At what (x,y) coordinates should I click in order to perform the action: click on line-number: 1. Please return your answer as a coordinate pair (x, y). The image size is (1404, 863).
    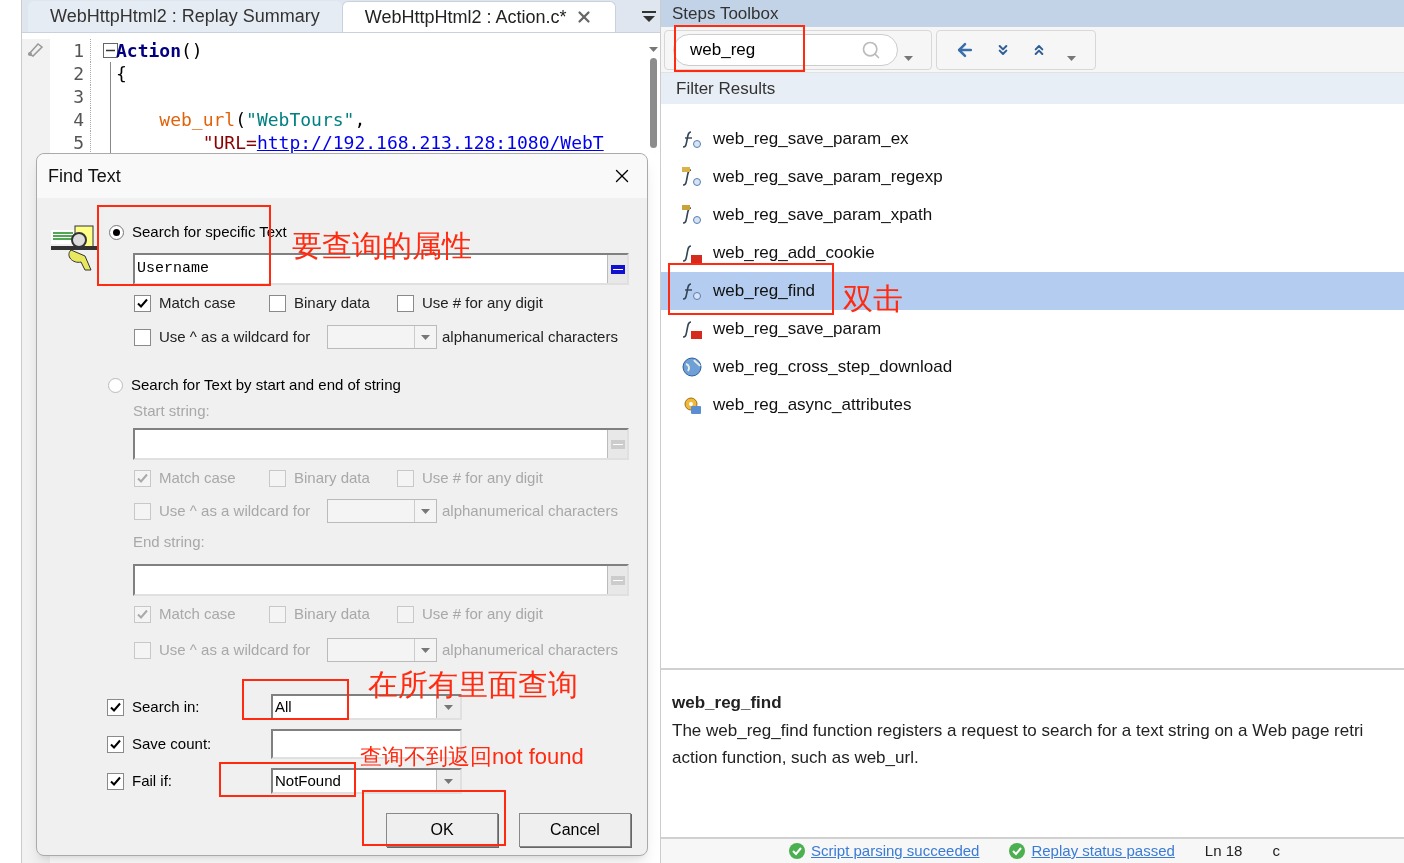
    Looking at the image, I should click on (78, 50).